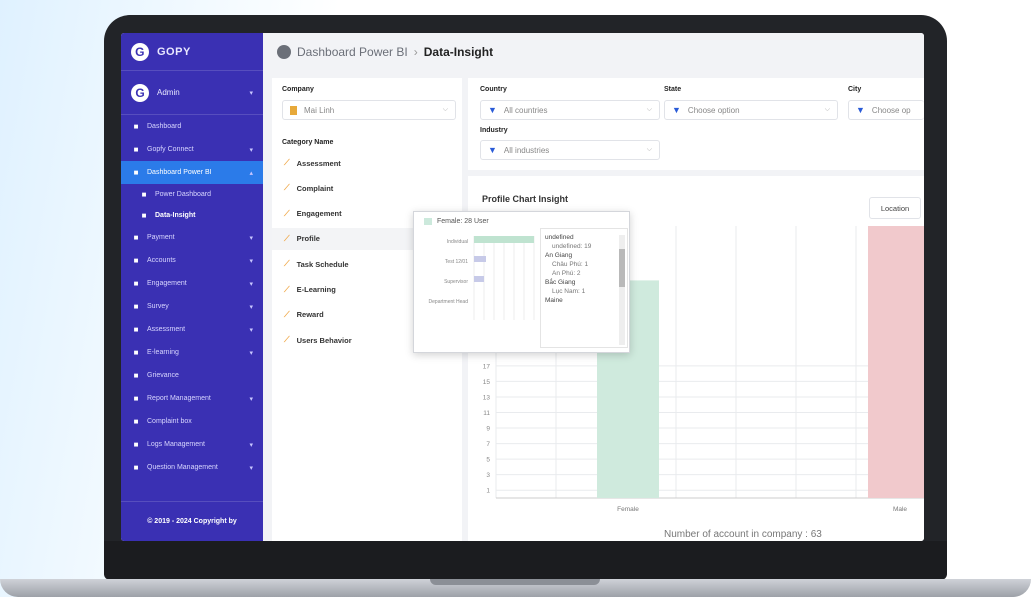 This screenshot has width=1031, height=597. I want to click on breadcrumb-current: Data-Insight, so click(458, 52).